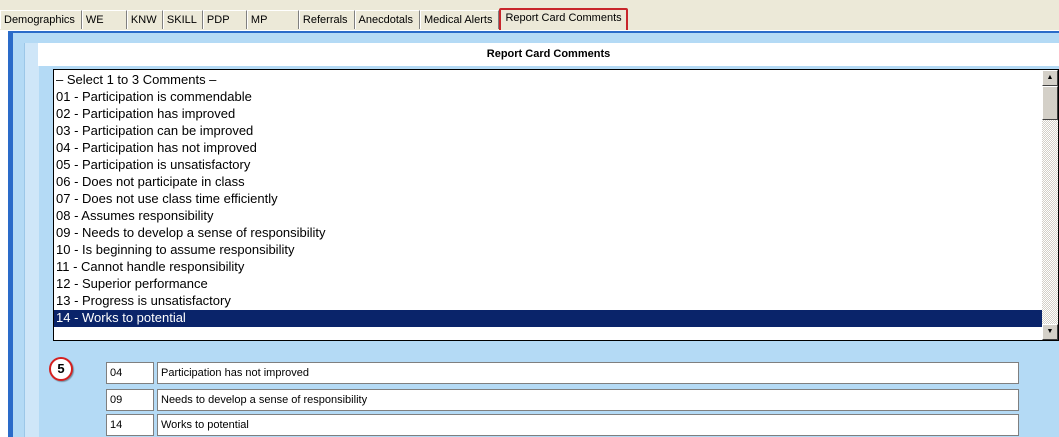  Describe the element at coordinates (326, 19) in the screenshot. I see `tab-referrals: Referrals` at that location.